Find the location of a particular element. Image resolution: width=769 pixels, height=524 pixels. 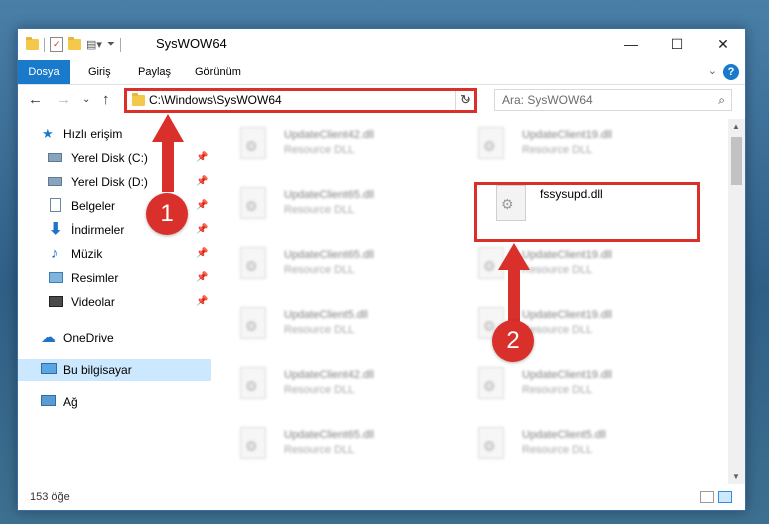

forward-arrow-icon: → is located at coordinates (63, 99).